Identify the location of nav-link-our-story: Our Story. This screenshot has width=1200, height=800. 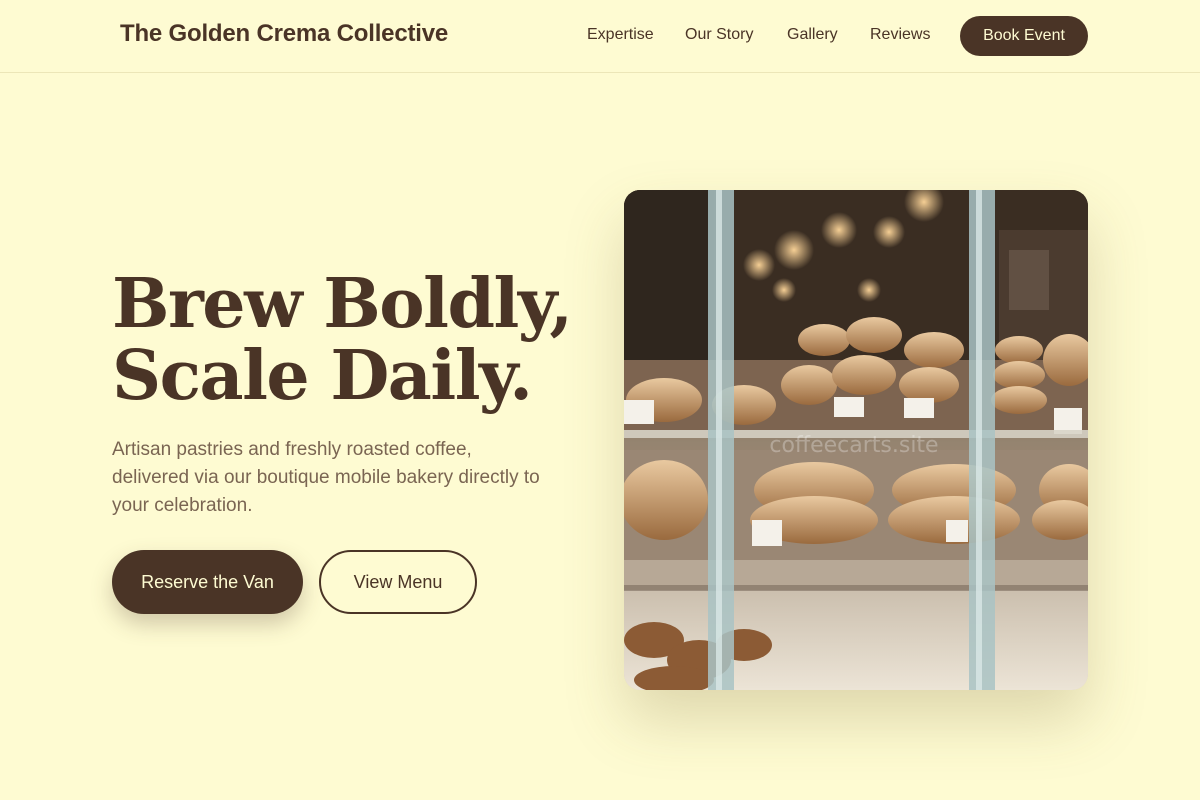
(719, 35).